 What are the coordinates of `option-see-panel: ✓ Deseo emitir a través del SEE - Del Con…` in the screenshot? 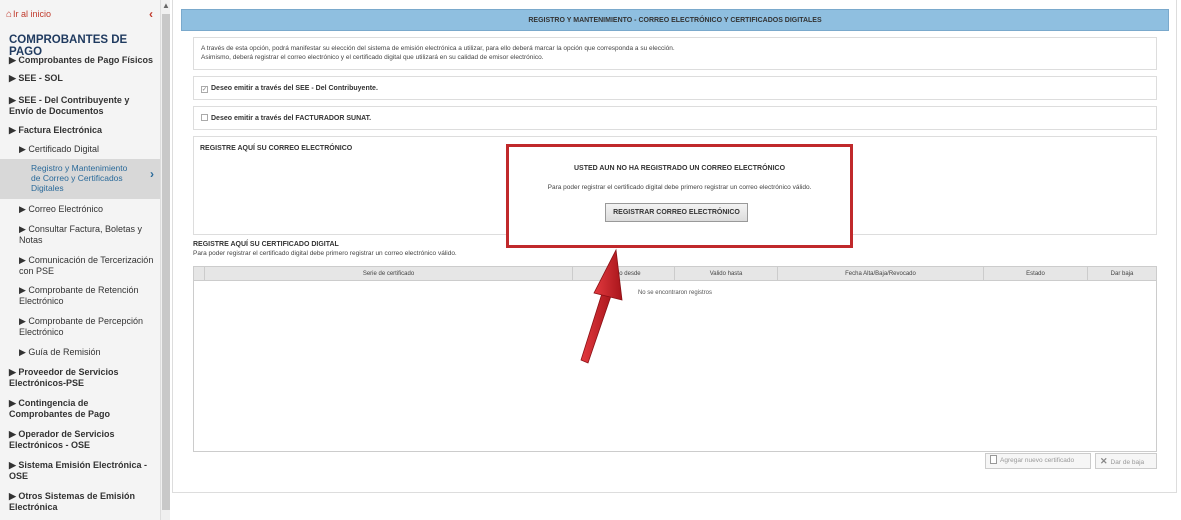 It's located at (675, 88).